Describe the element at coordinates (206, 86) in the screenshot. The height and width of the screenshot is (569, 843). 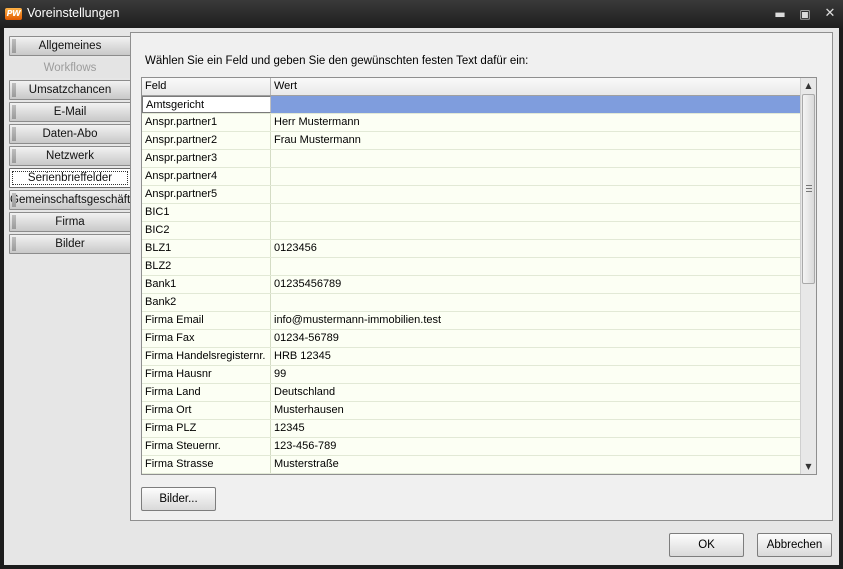
I see `column-header-feld: Feld` at that location.